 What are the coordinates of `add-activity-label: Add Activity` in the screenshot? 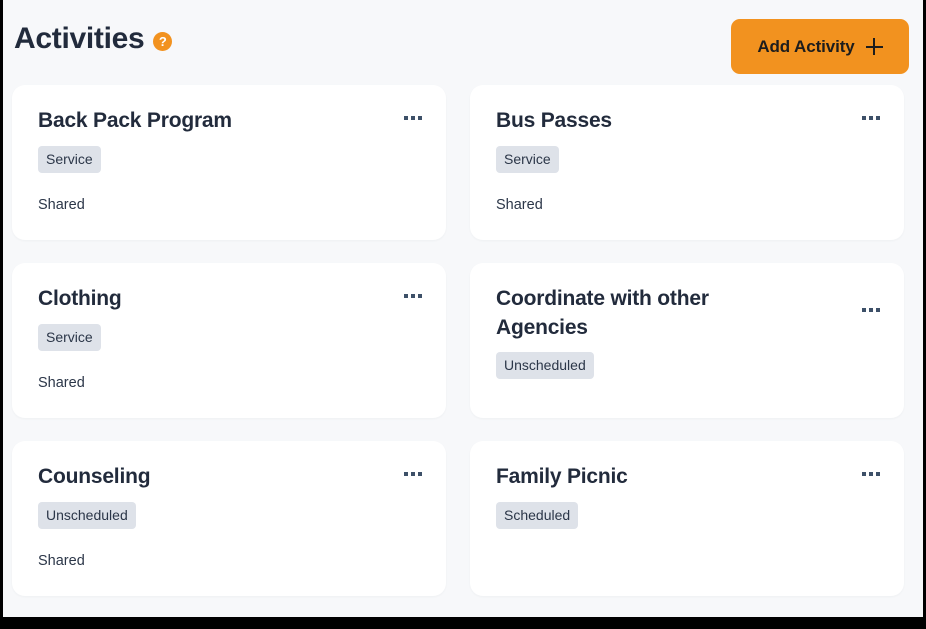 It's located at (806, 46).